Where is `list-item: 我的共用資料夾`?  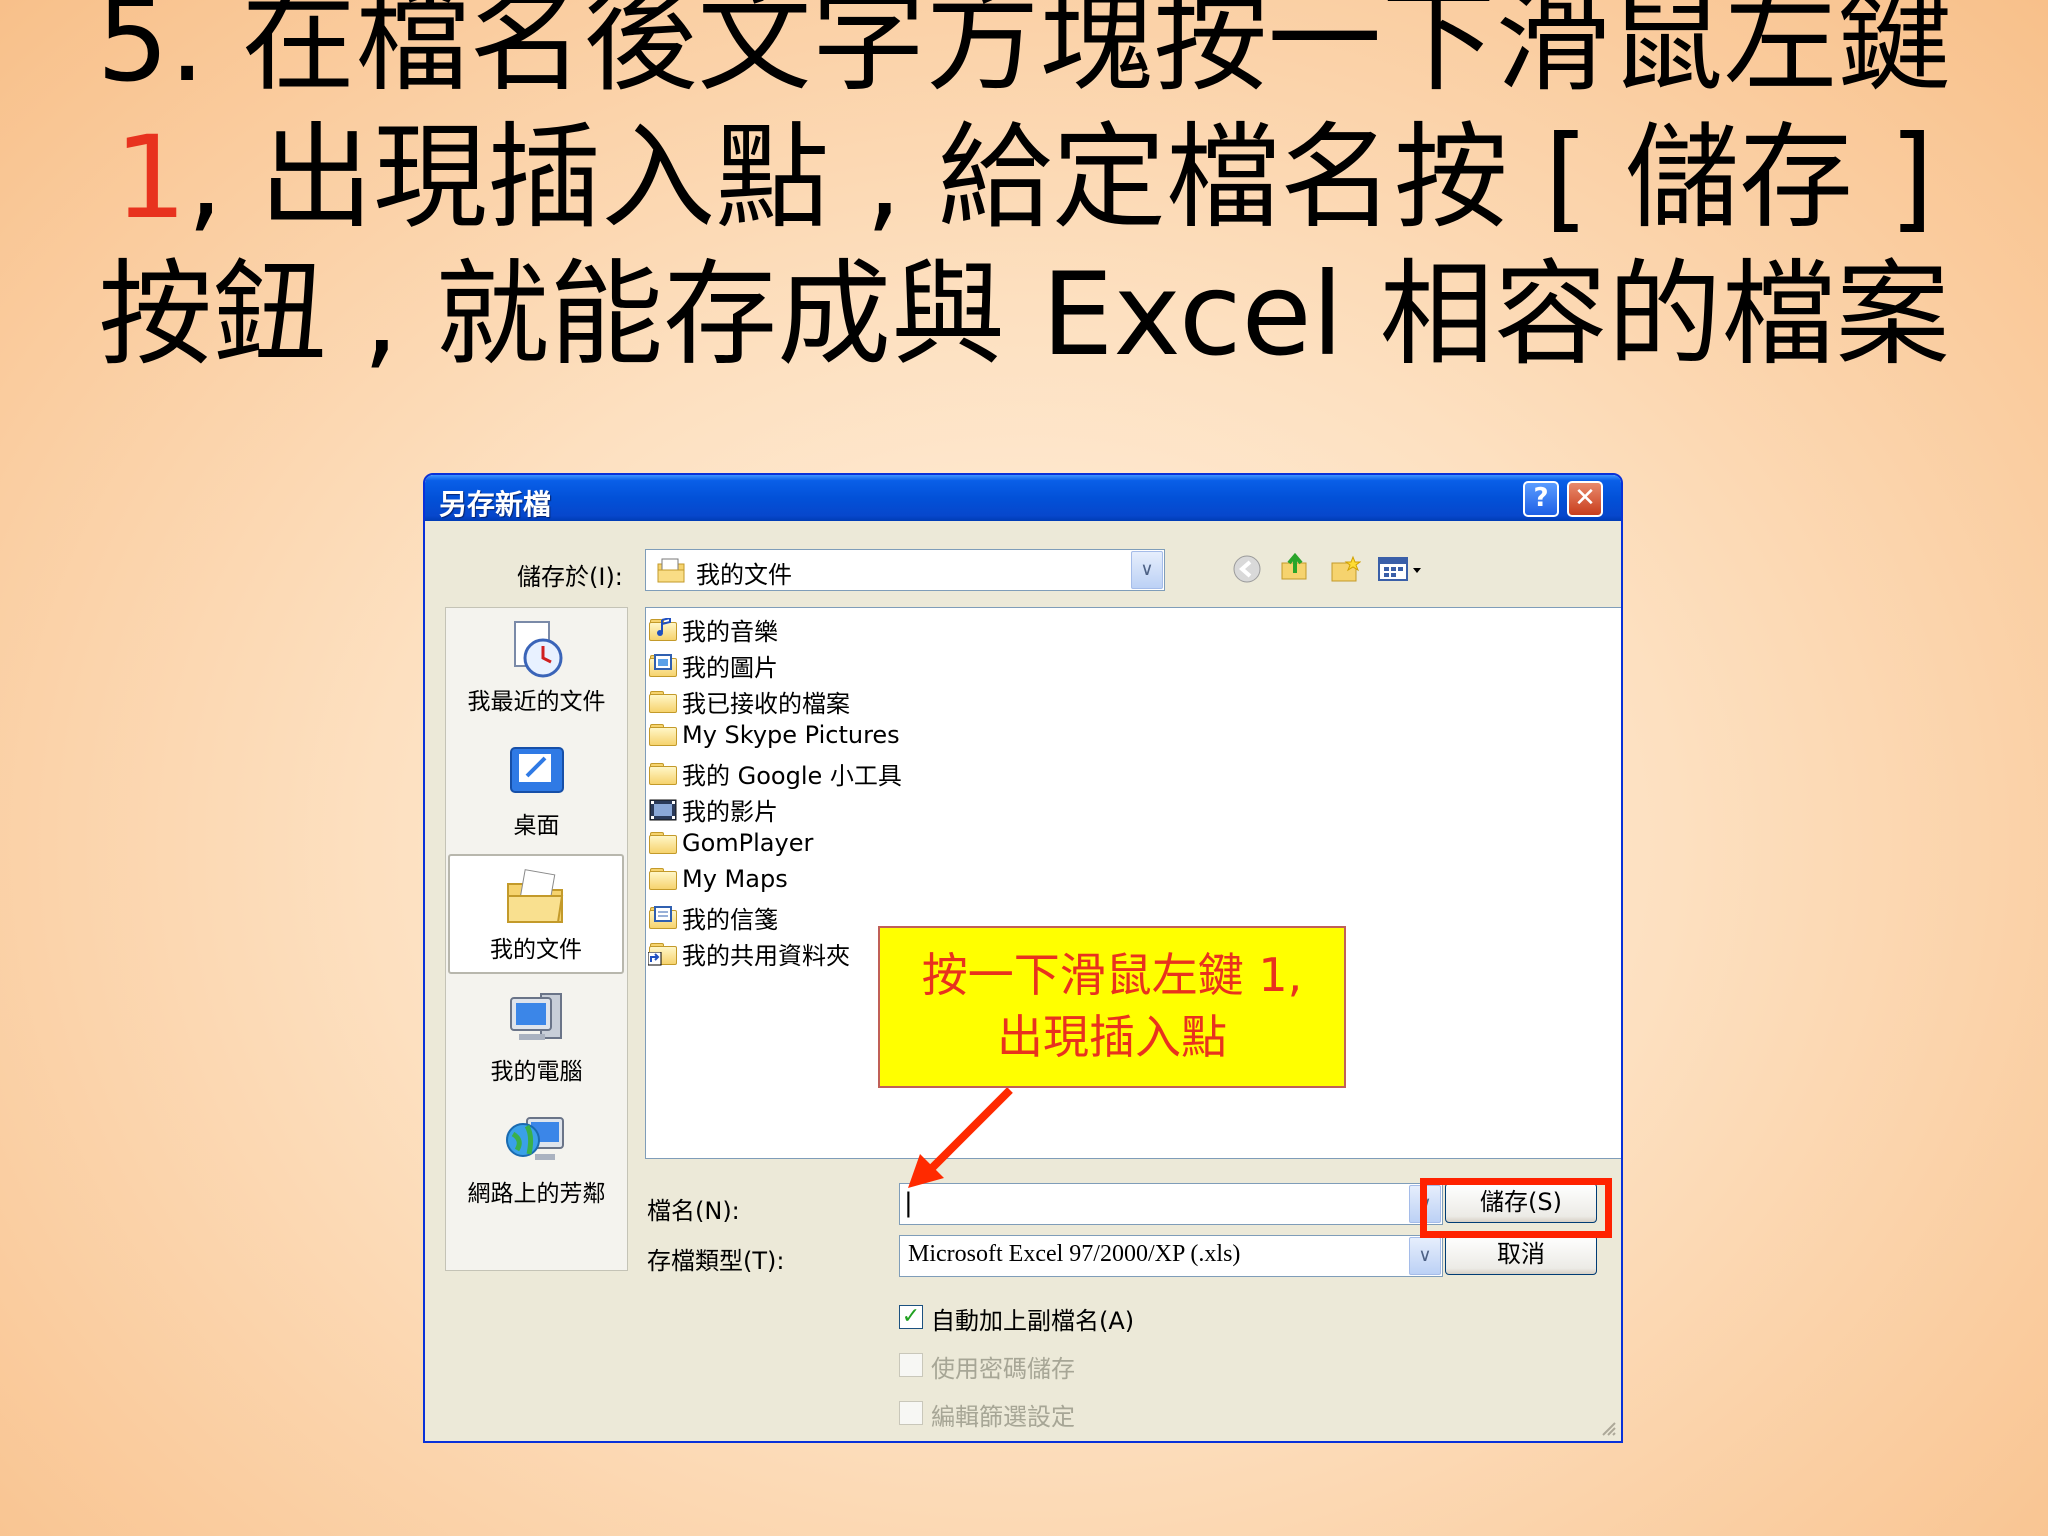 list-item: 我的共用資料夾 is located at coordinates (749, 953).